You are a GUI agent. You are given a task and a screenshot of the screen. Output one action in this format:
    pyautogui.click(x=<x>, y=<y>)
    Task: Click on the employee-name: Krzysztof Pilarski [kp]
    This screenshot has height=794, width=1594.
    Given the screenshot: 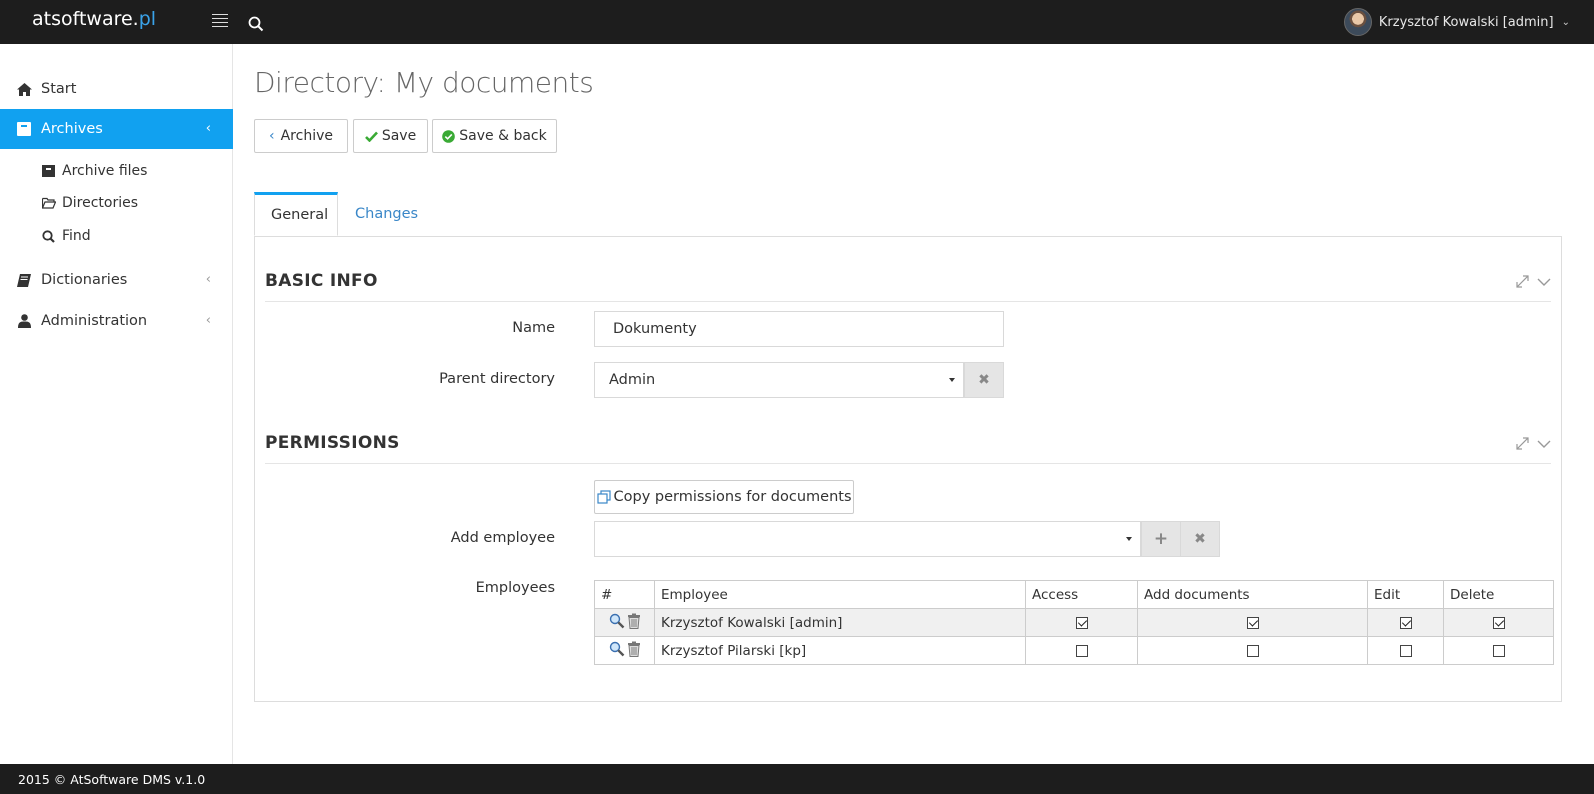 What is the action you would take?
    pyautogui.click(x=840, y=650)
    